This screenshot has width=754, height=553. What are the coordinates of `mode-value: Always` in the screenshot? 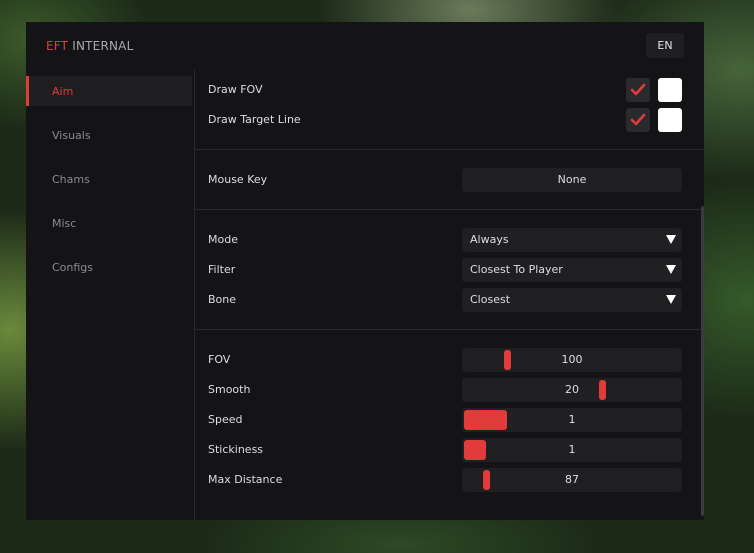 It's located at (489, 239).